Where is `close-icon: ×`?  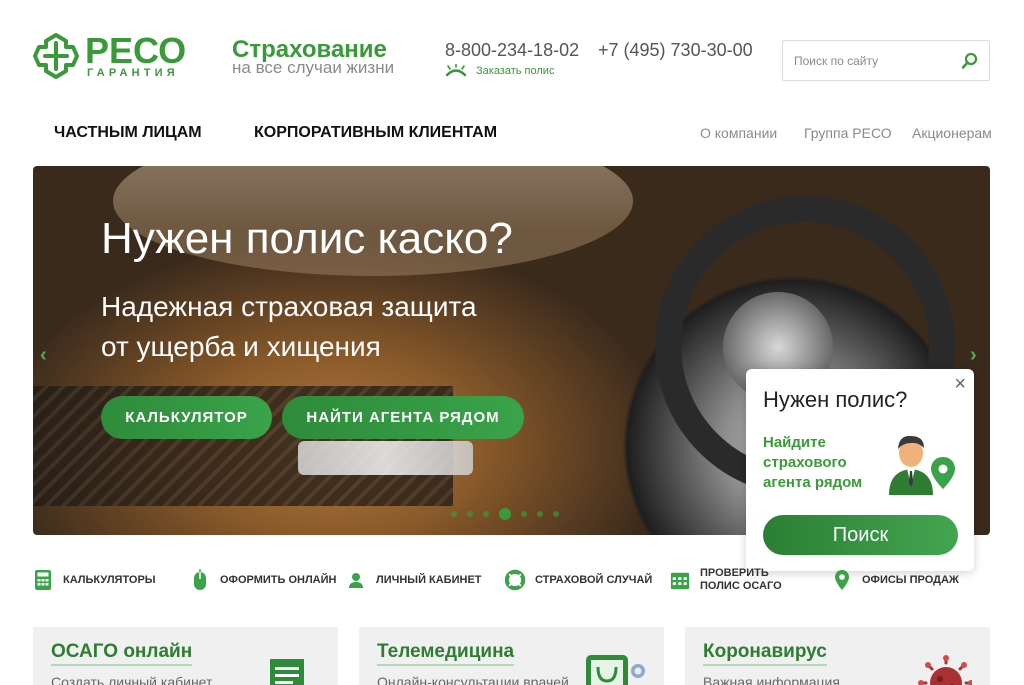 close-icon: × is located at coordinates (960, 384).